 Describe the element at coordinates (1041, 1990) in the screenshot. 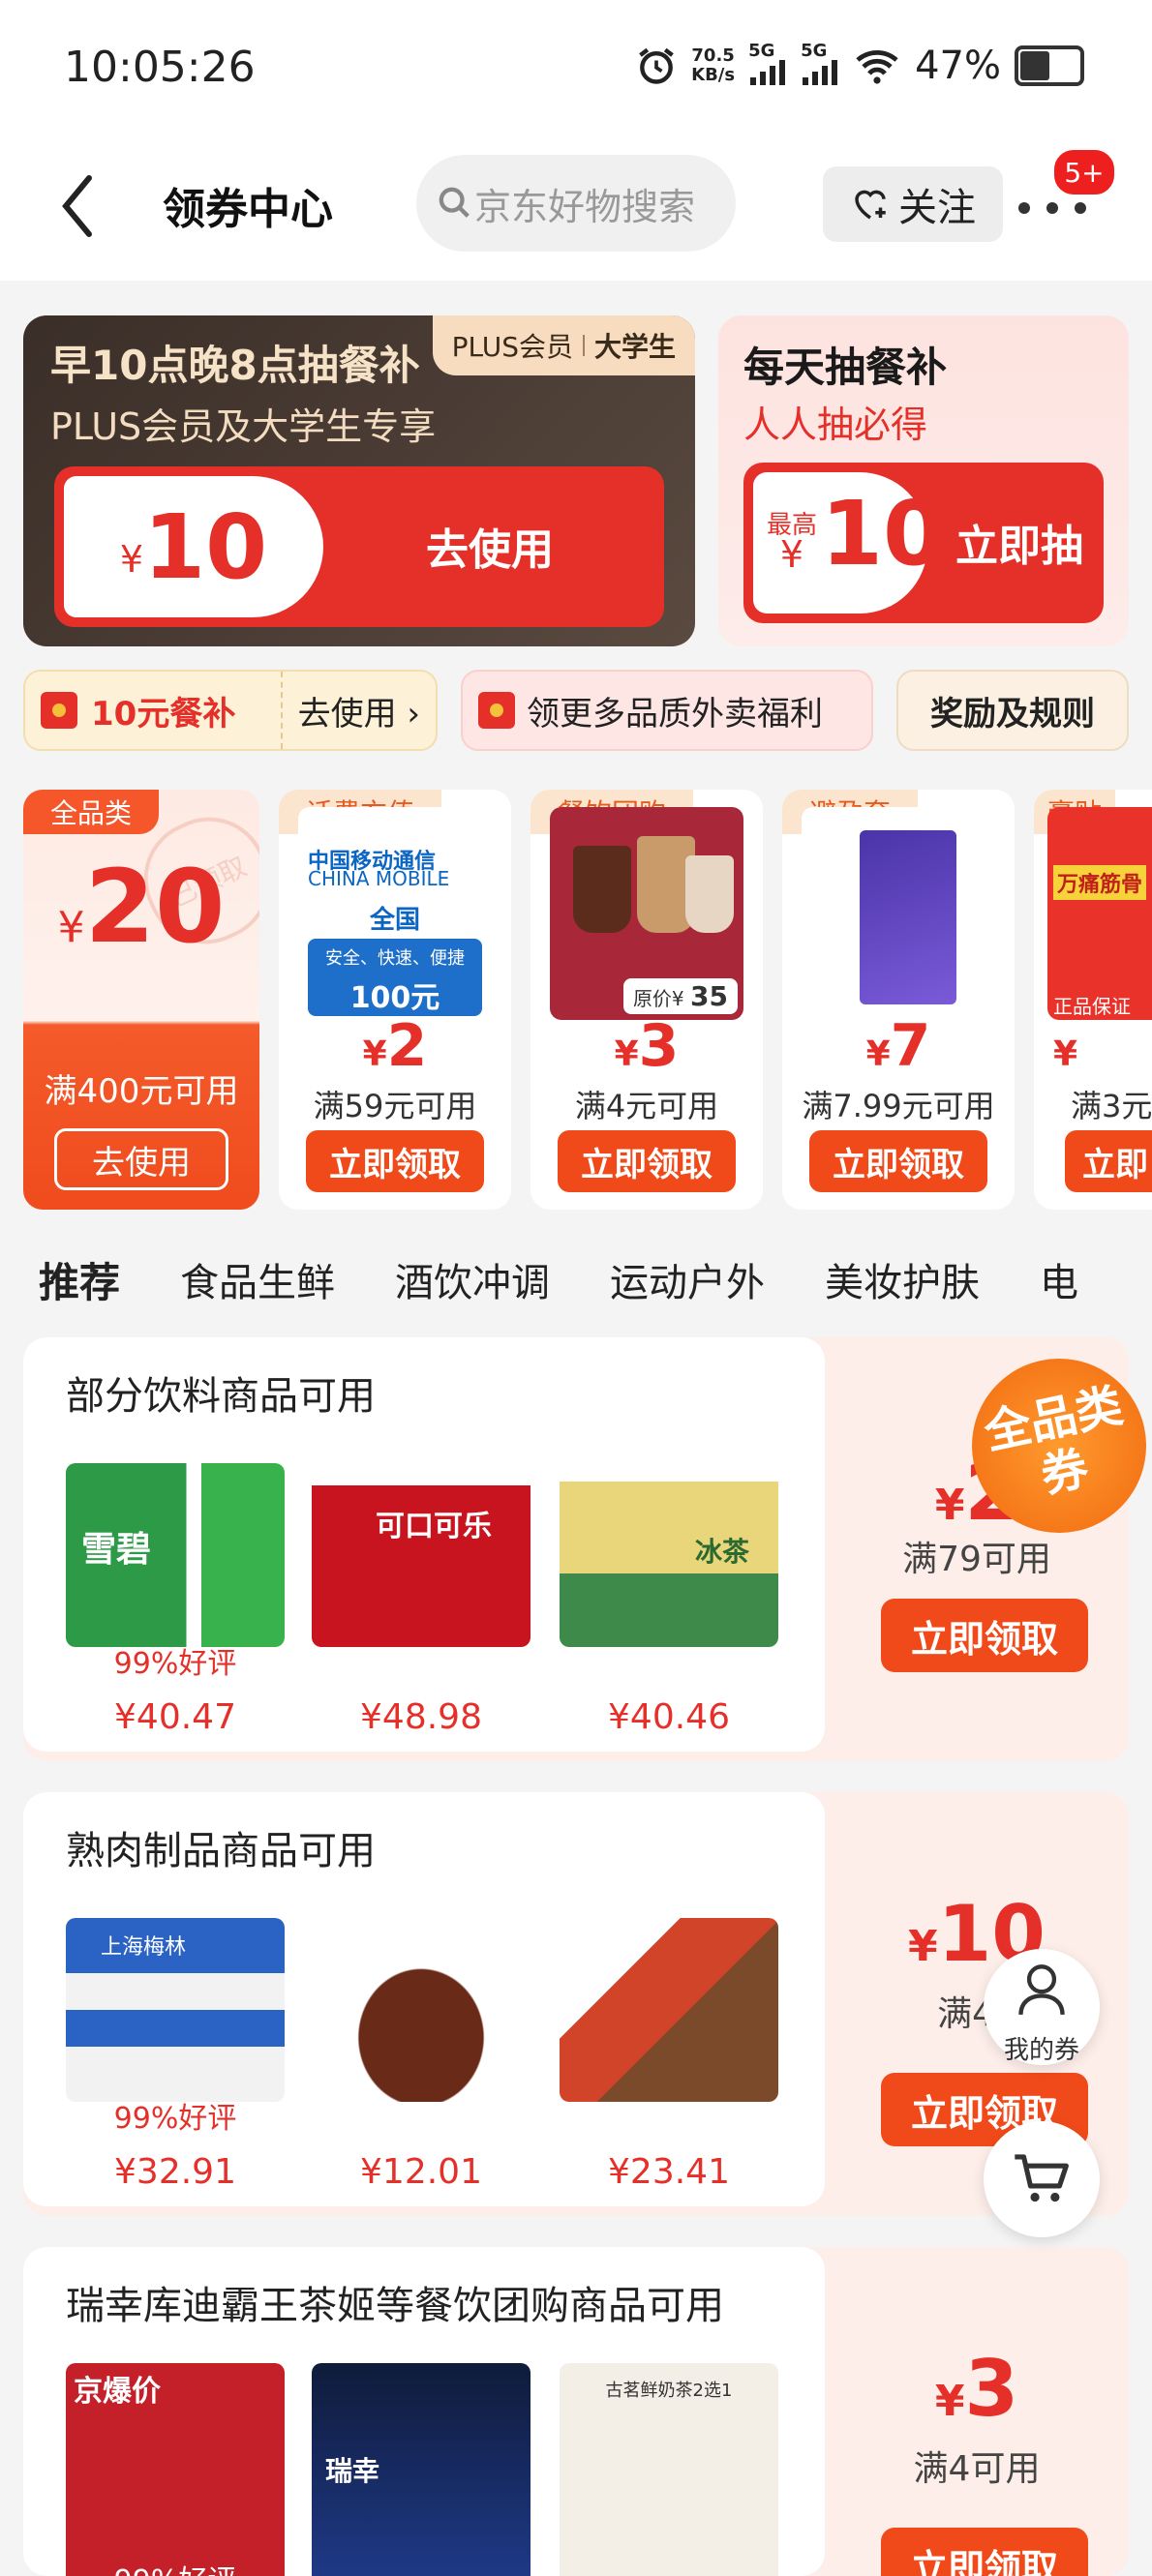

I see `user-icon` at that location.